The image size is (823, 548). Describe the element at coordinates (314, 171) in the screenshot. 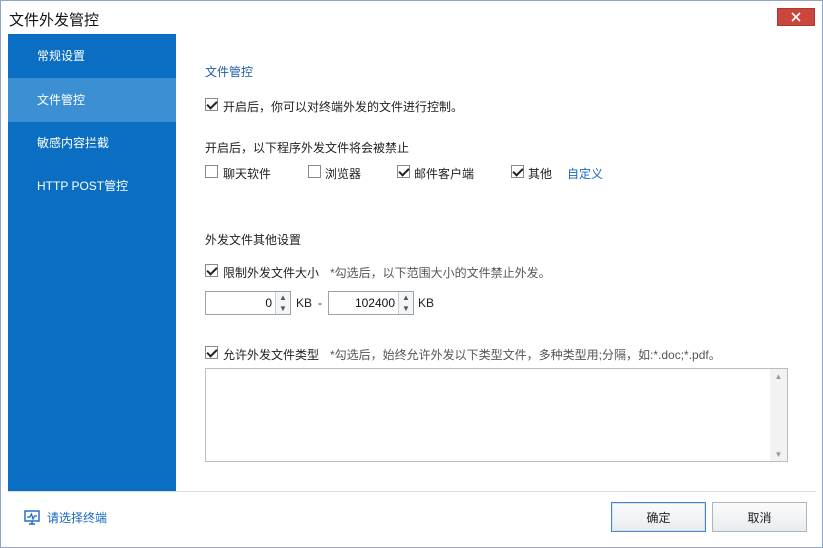

I see `browser-checkbox` at that location.